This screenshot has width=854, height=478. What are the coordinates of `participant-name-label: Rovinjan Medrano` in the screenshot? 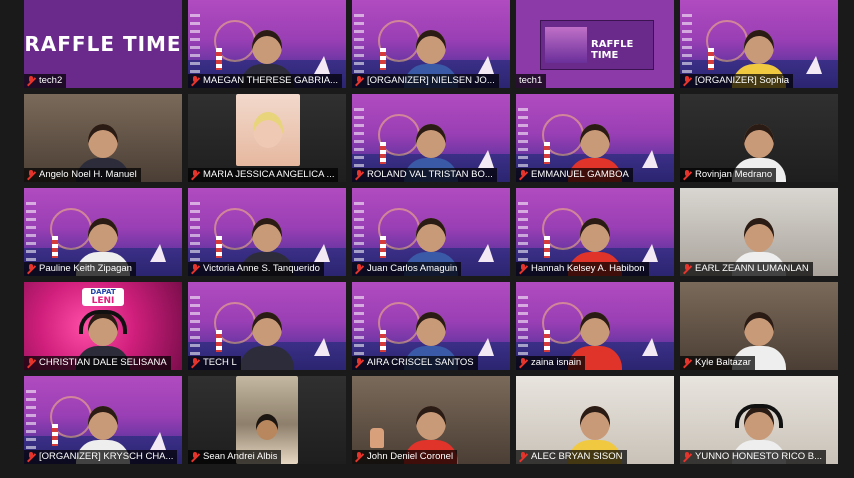 It's located at (728, 175).